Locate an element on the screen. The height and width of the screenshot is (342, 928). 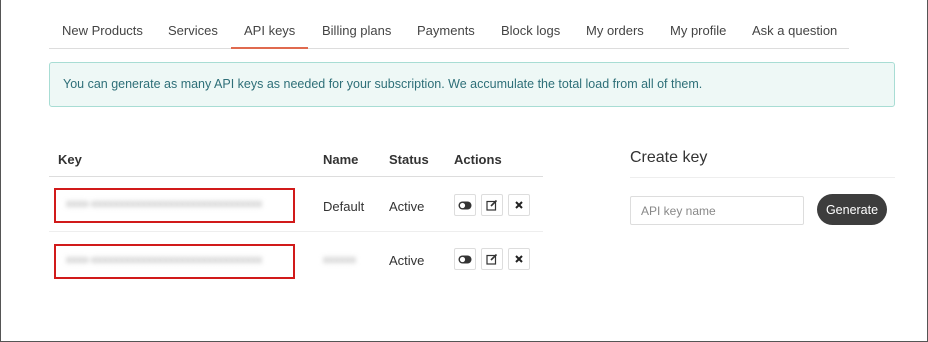
tab-new-products: New Products is located at coordinates (102, 31).